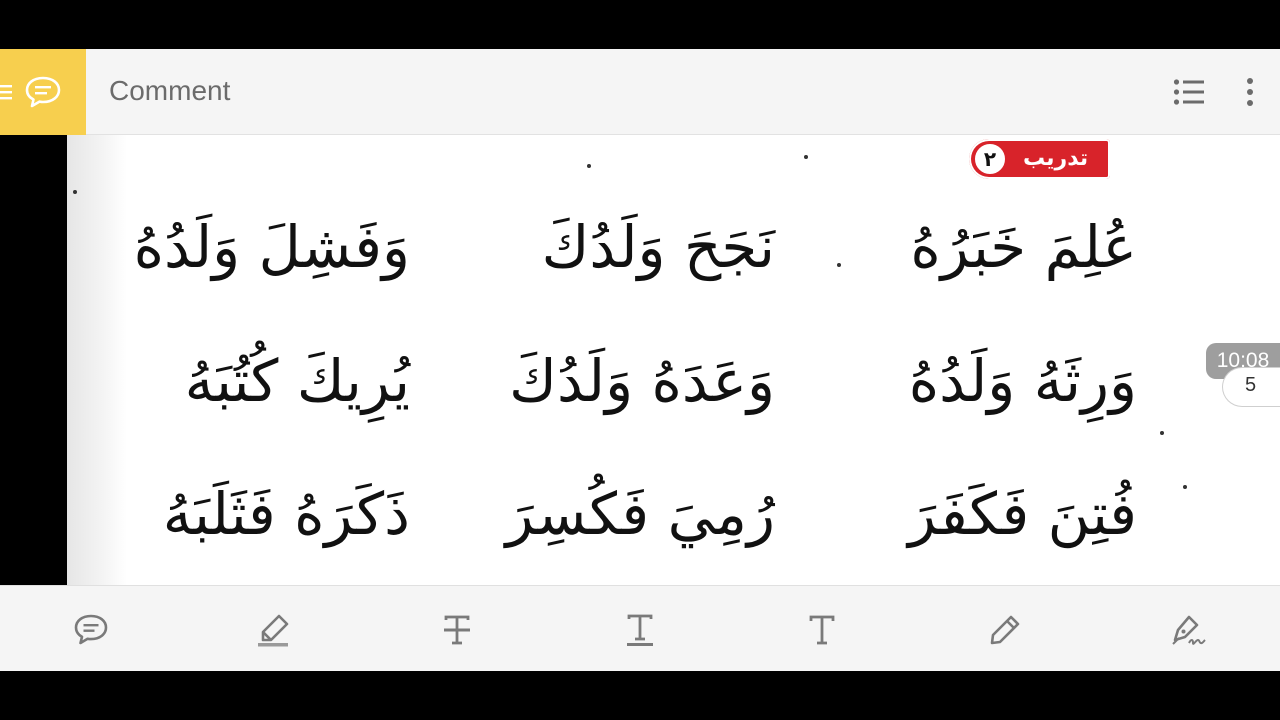  I want to click on comment-mode-button, so click(43, 92).